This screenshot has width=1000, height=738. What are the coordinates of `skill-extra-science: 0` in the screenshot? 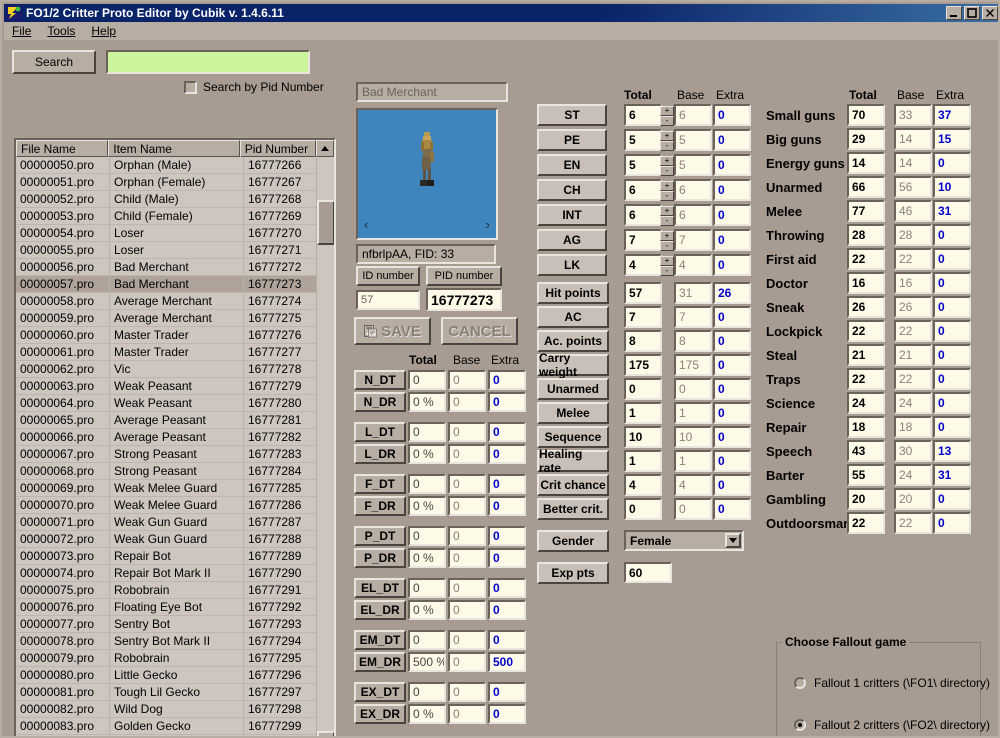 It's located at (952, 403).